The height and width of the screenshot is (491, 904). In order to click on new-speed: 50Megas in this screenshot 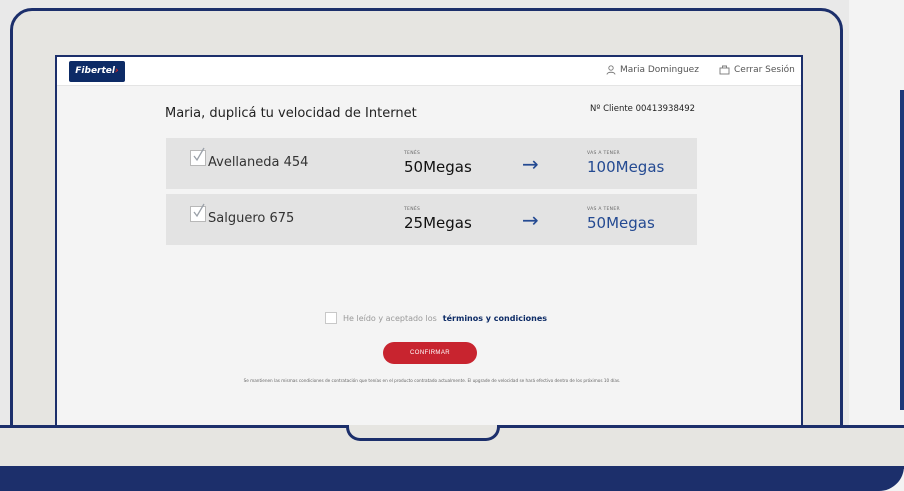, I will do `click(621, 223)`.